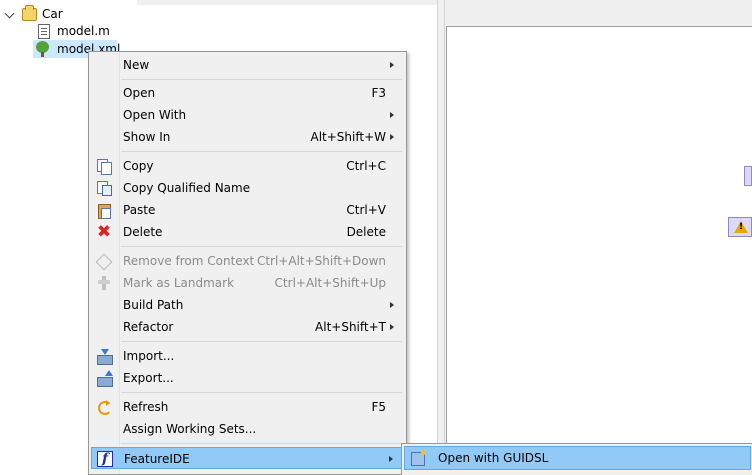 The width and height of the screenshot is (752, 475). I want to click on menu-item-refactor: Refactor Alt+Shift+T, so click(247, 327).